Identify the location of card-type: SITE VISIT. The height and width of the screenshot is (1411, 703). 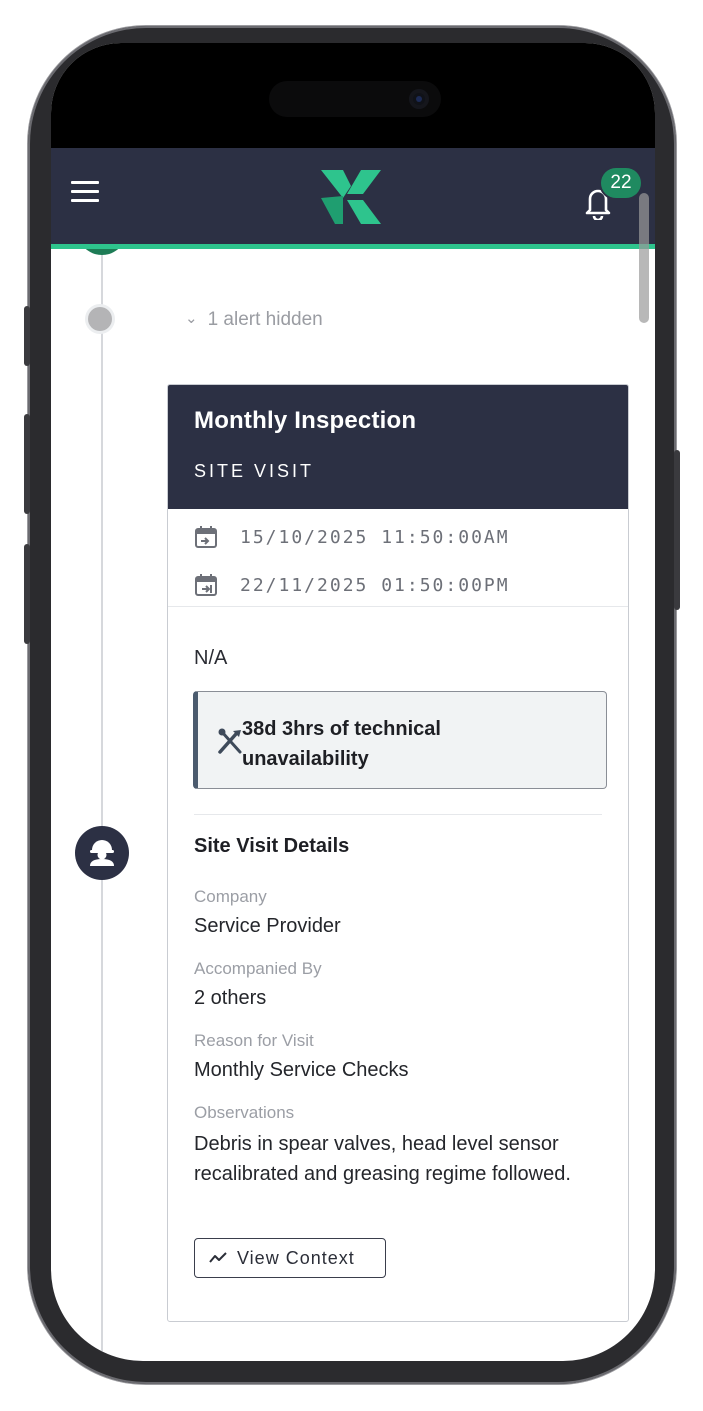
(254, 471).